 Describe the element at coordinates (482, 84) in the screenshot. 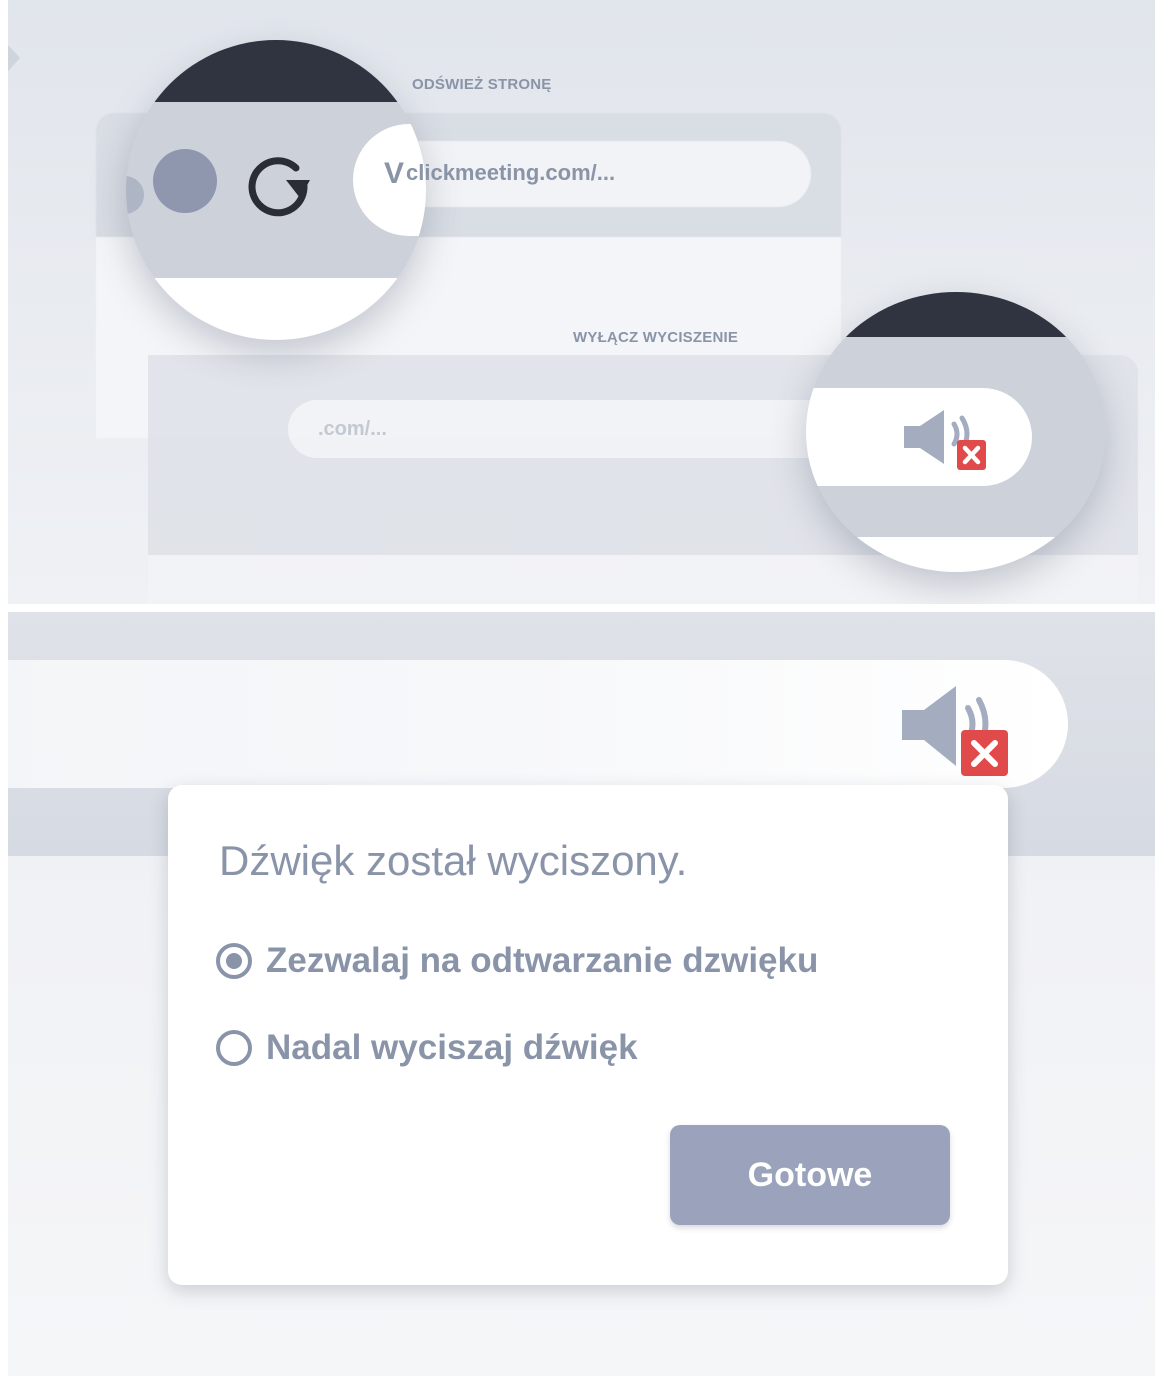

I see `refresh-caption: ODŚWIEŻ STRONĘ` at that location.